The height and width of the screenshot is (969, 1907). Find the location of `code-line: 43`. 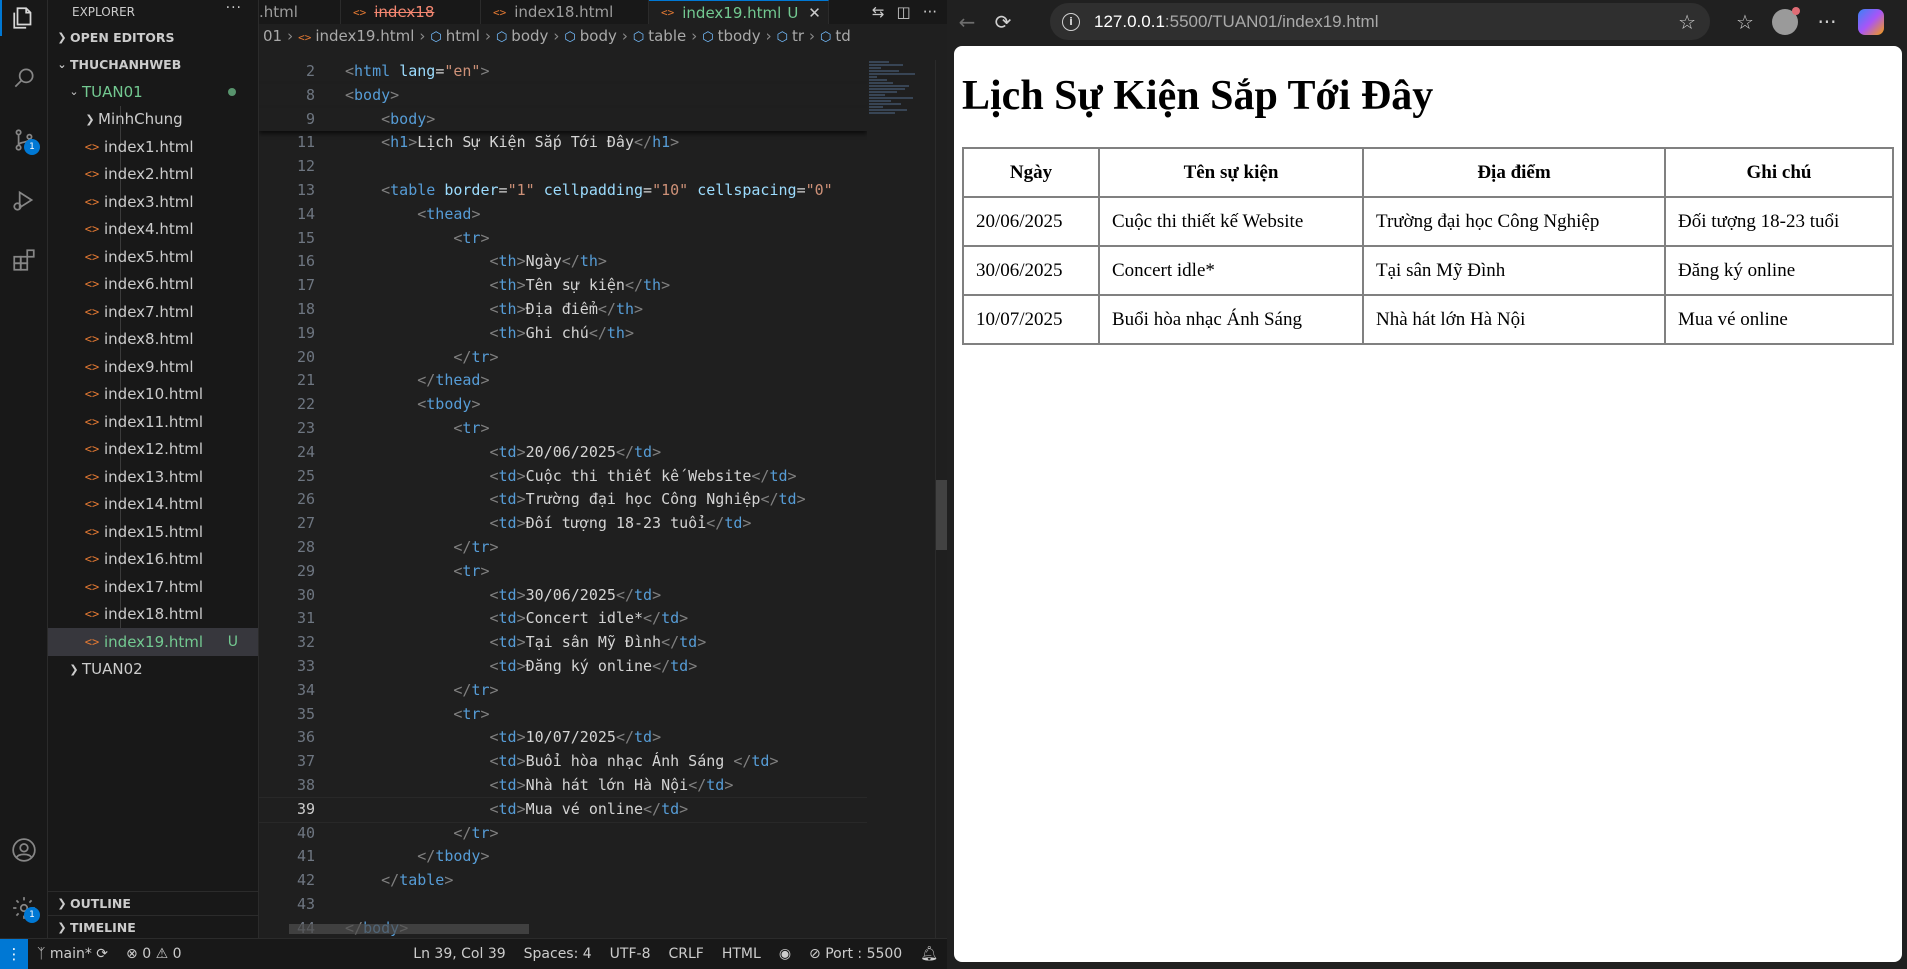

code-line: 43 is located at coordinates (563, 905).